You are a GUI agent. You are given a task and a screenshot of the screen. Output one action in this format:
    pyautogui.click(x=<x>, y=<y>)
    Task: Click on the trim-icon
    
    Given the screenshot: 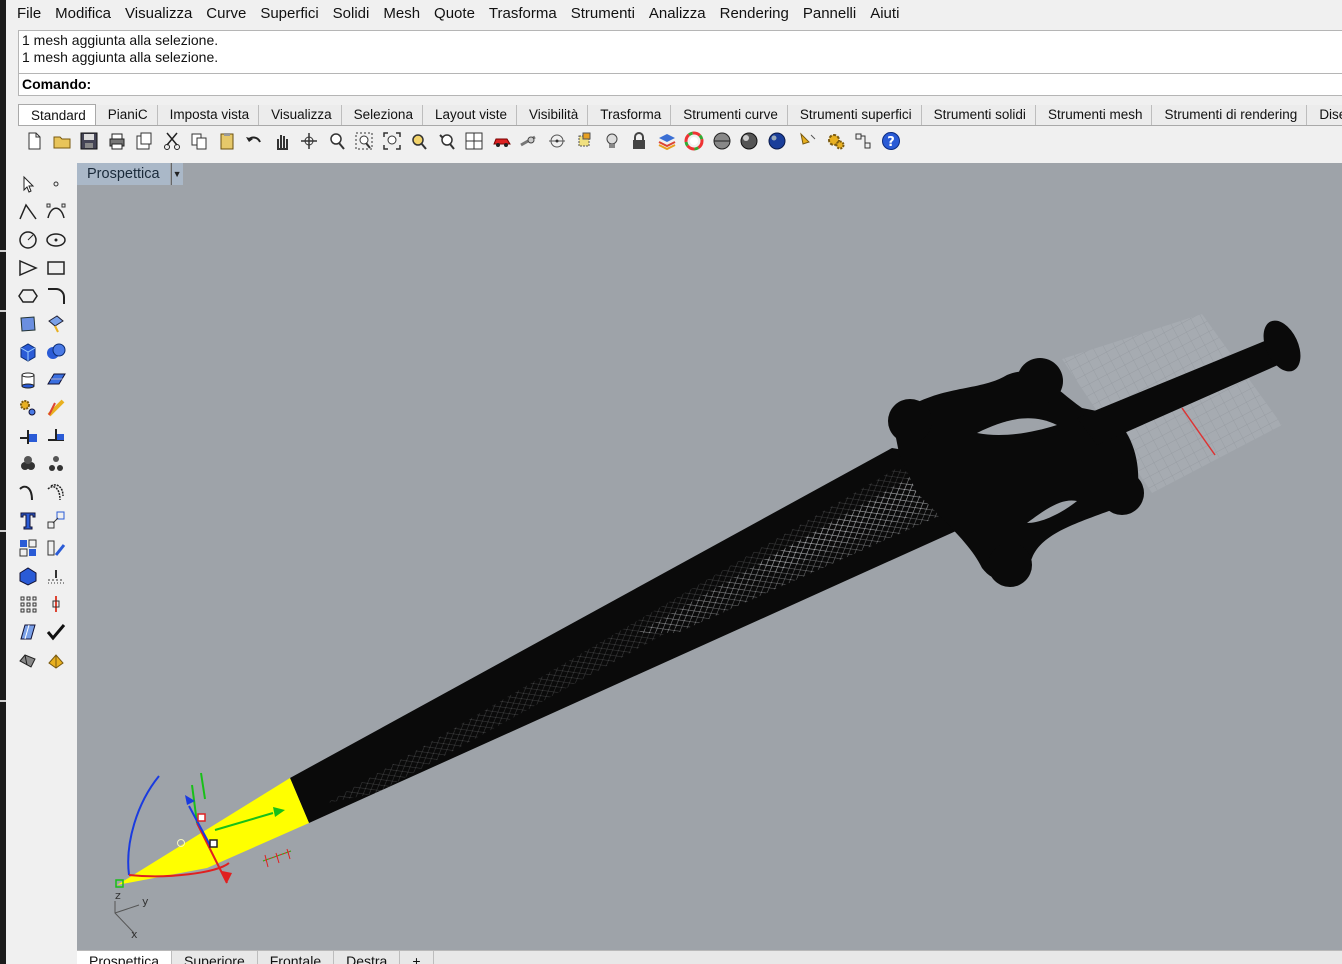 What is the action you would take?
    pyautogui.click(x=56, y=436)
    